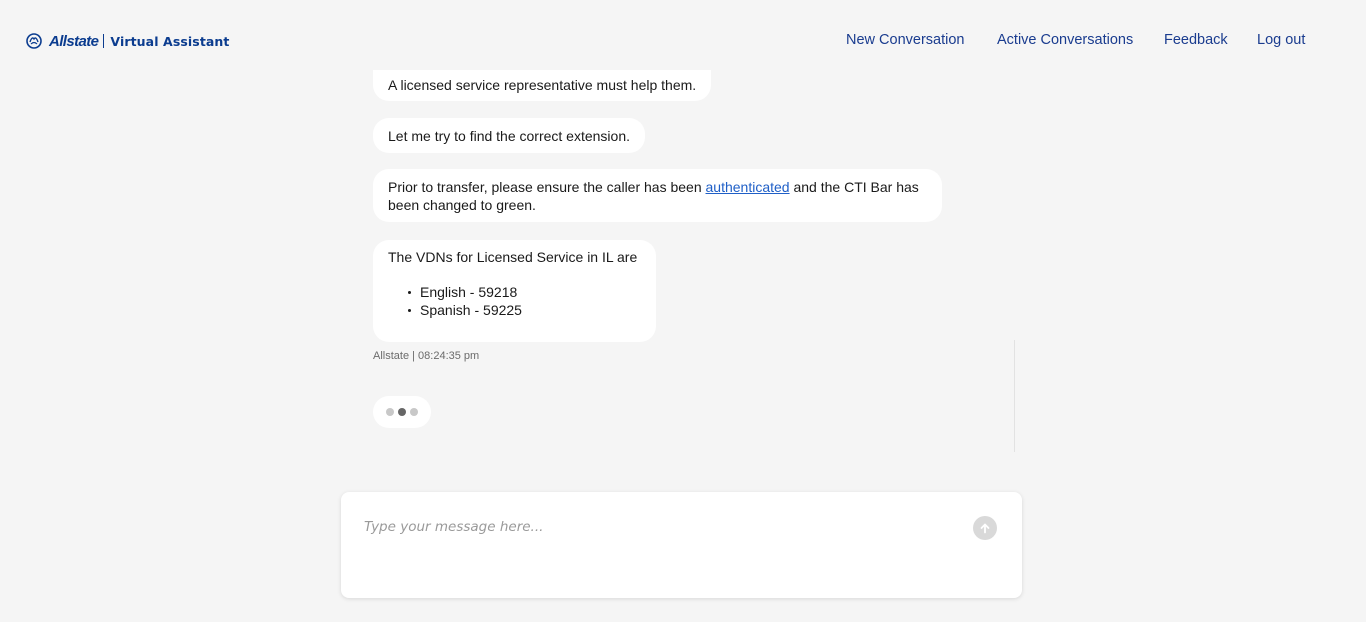 This screenshot has height=622, width=1366. What do you see at coordinates (1014, 396) in the screenshot?
I see `chat-scrollbar` at bounding box center [1014, 396].